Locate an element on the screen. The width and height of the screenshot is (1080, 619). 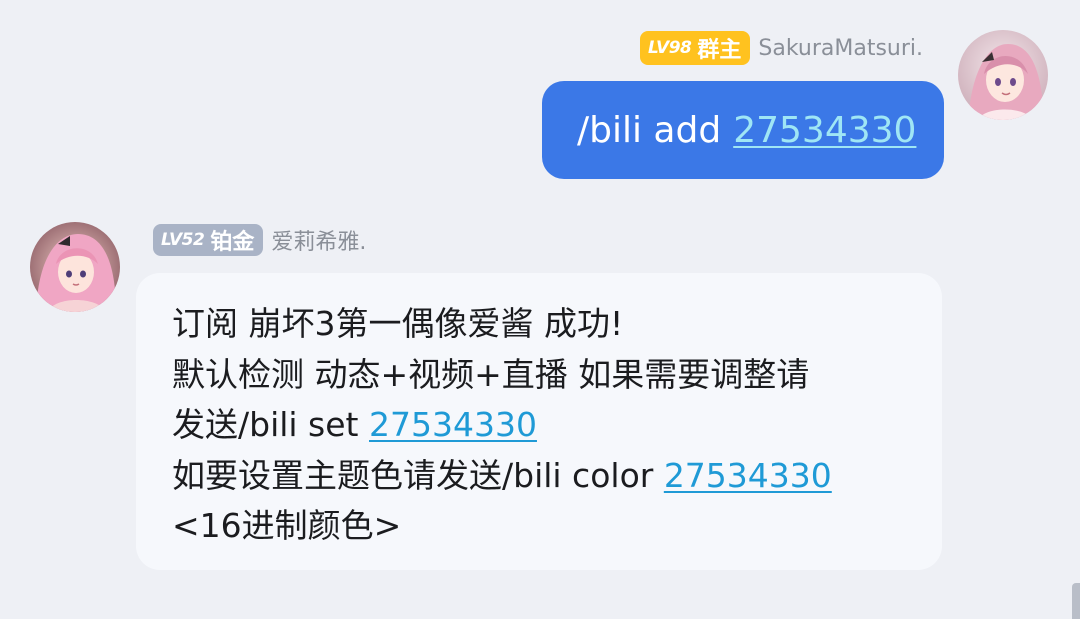
role-label: 铂金 is located at coordinates (232, 242).